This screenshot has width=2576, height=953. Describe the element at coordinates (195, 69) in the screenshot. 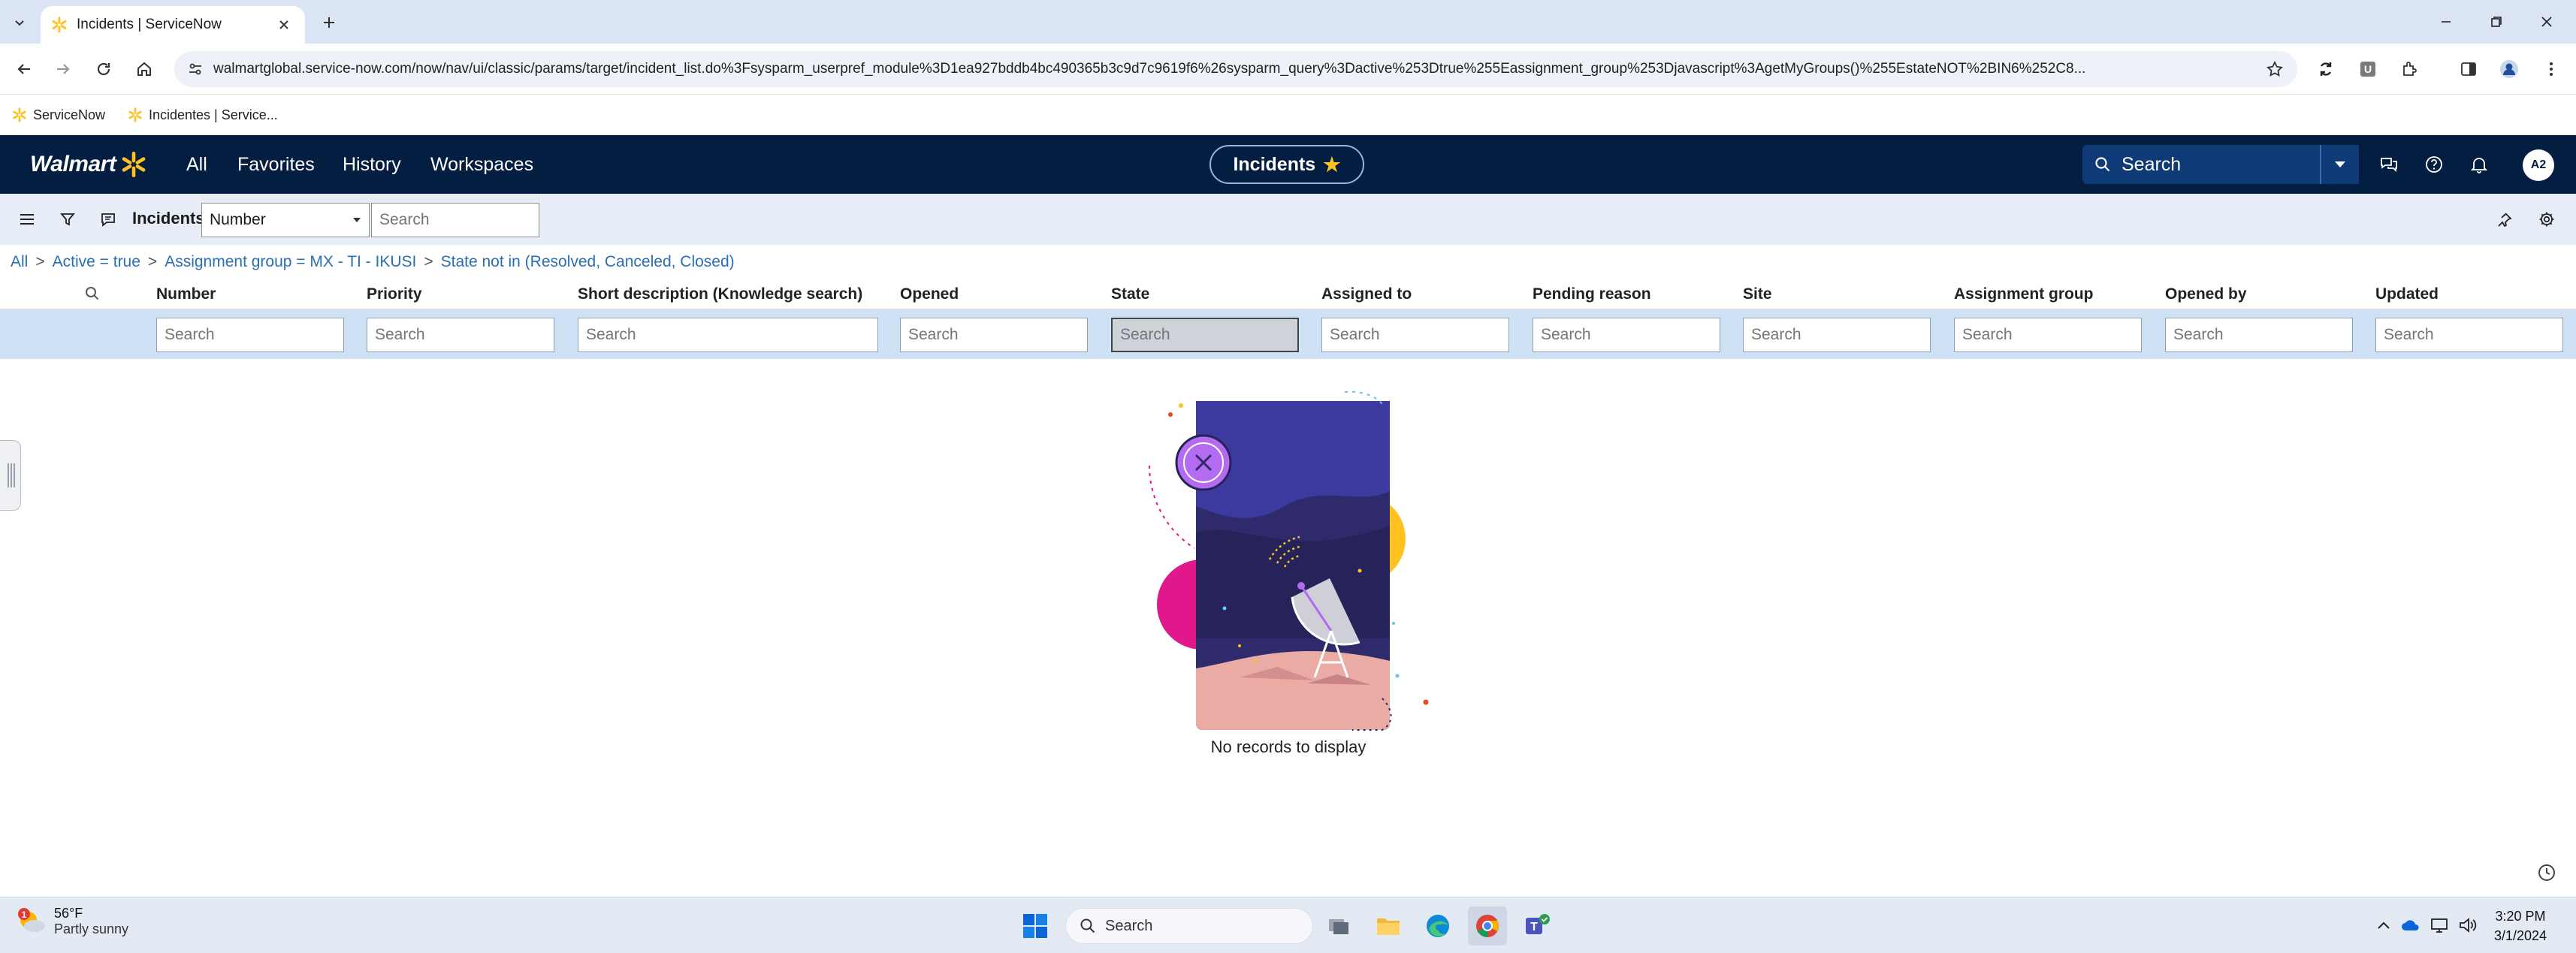

I see `site-info-icon` at that location.